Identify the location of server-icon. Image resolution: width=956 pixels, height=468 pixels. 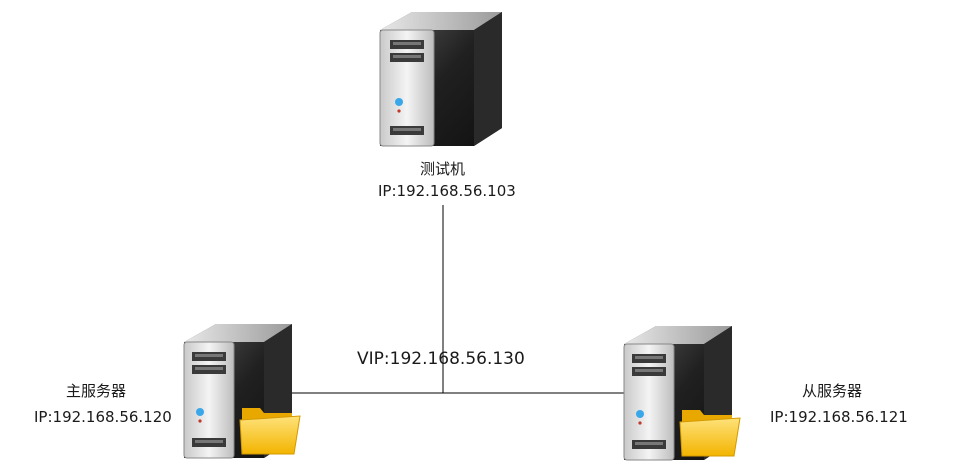
(440, 79).